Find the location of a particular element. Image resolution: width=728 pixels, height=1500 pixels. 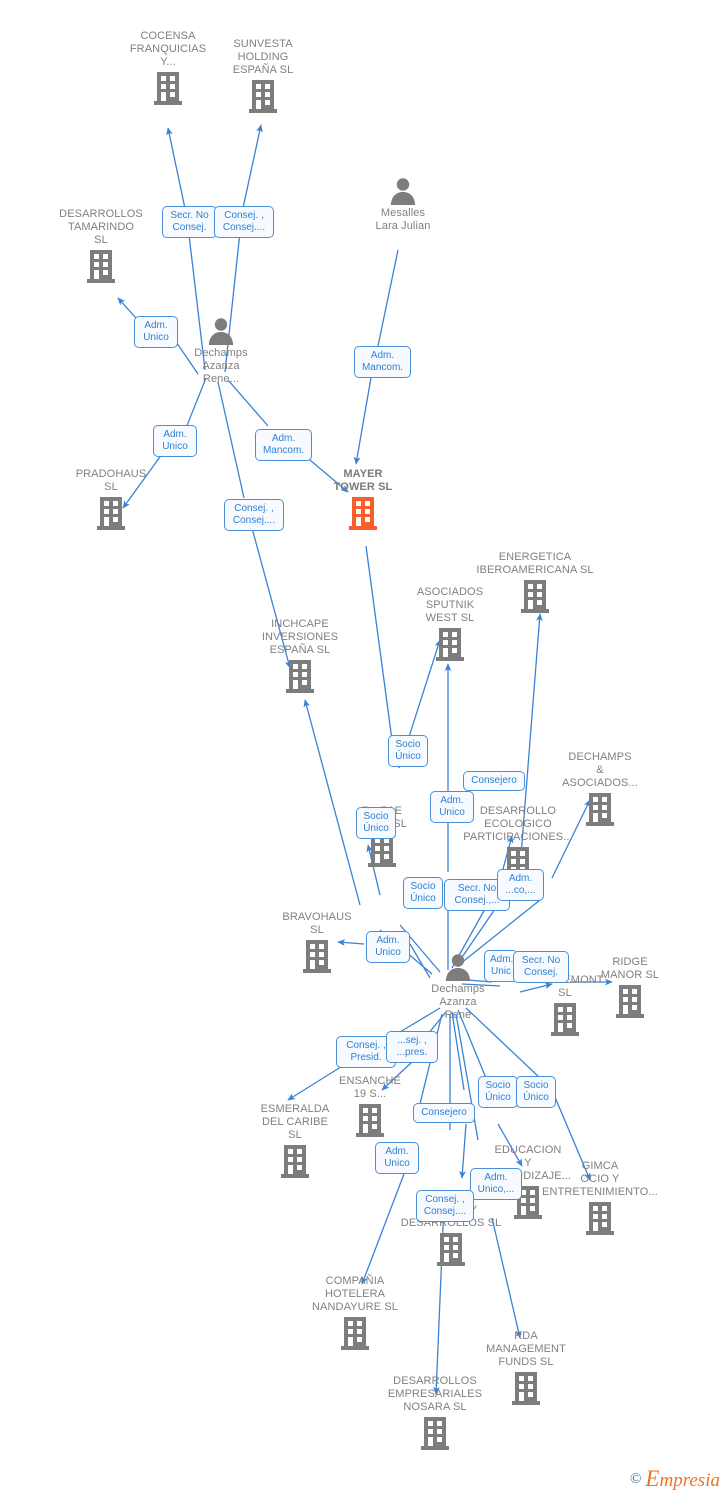

edge-label-el-secr-3: Secr. No Consej. is located at coordinates (541, 967).